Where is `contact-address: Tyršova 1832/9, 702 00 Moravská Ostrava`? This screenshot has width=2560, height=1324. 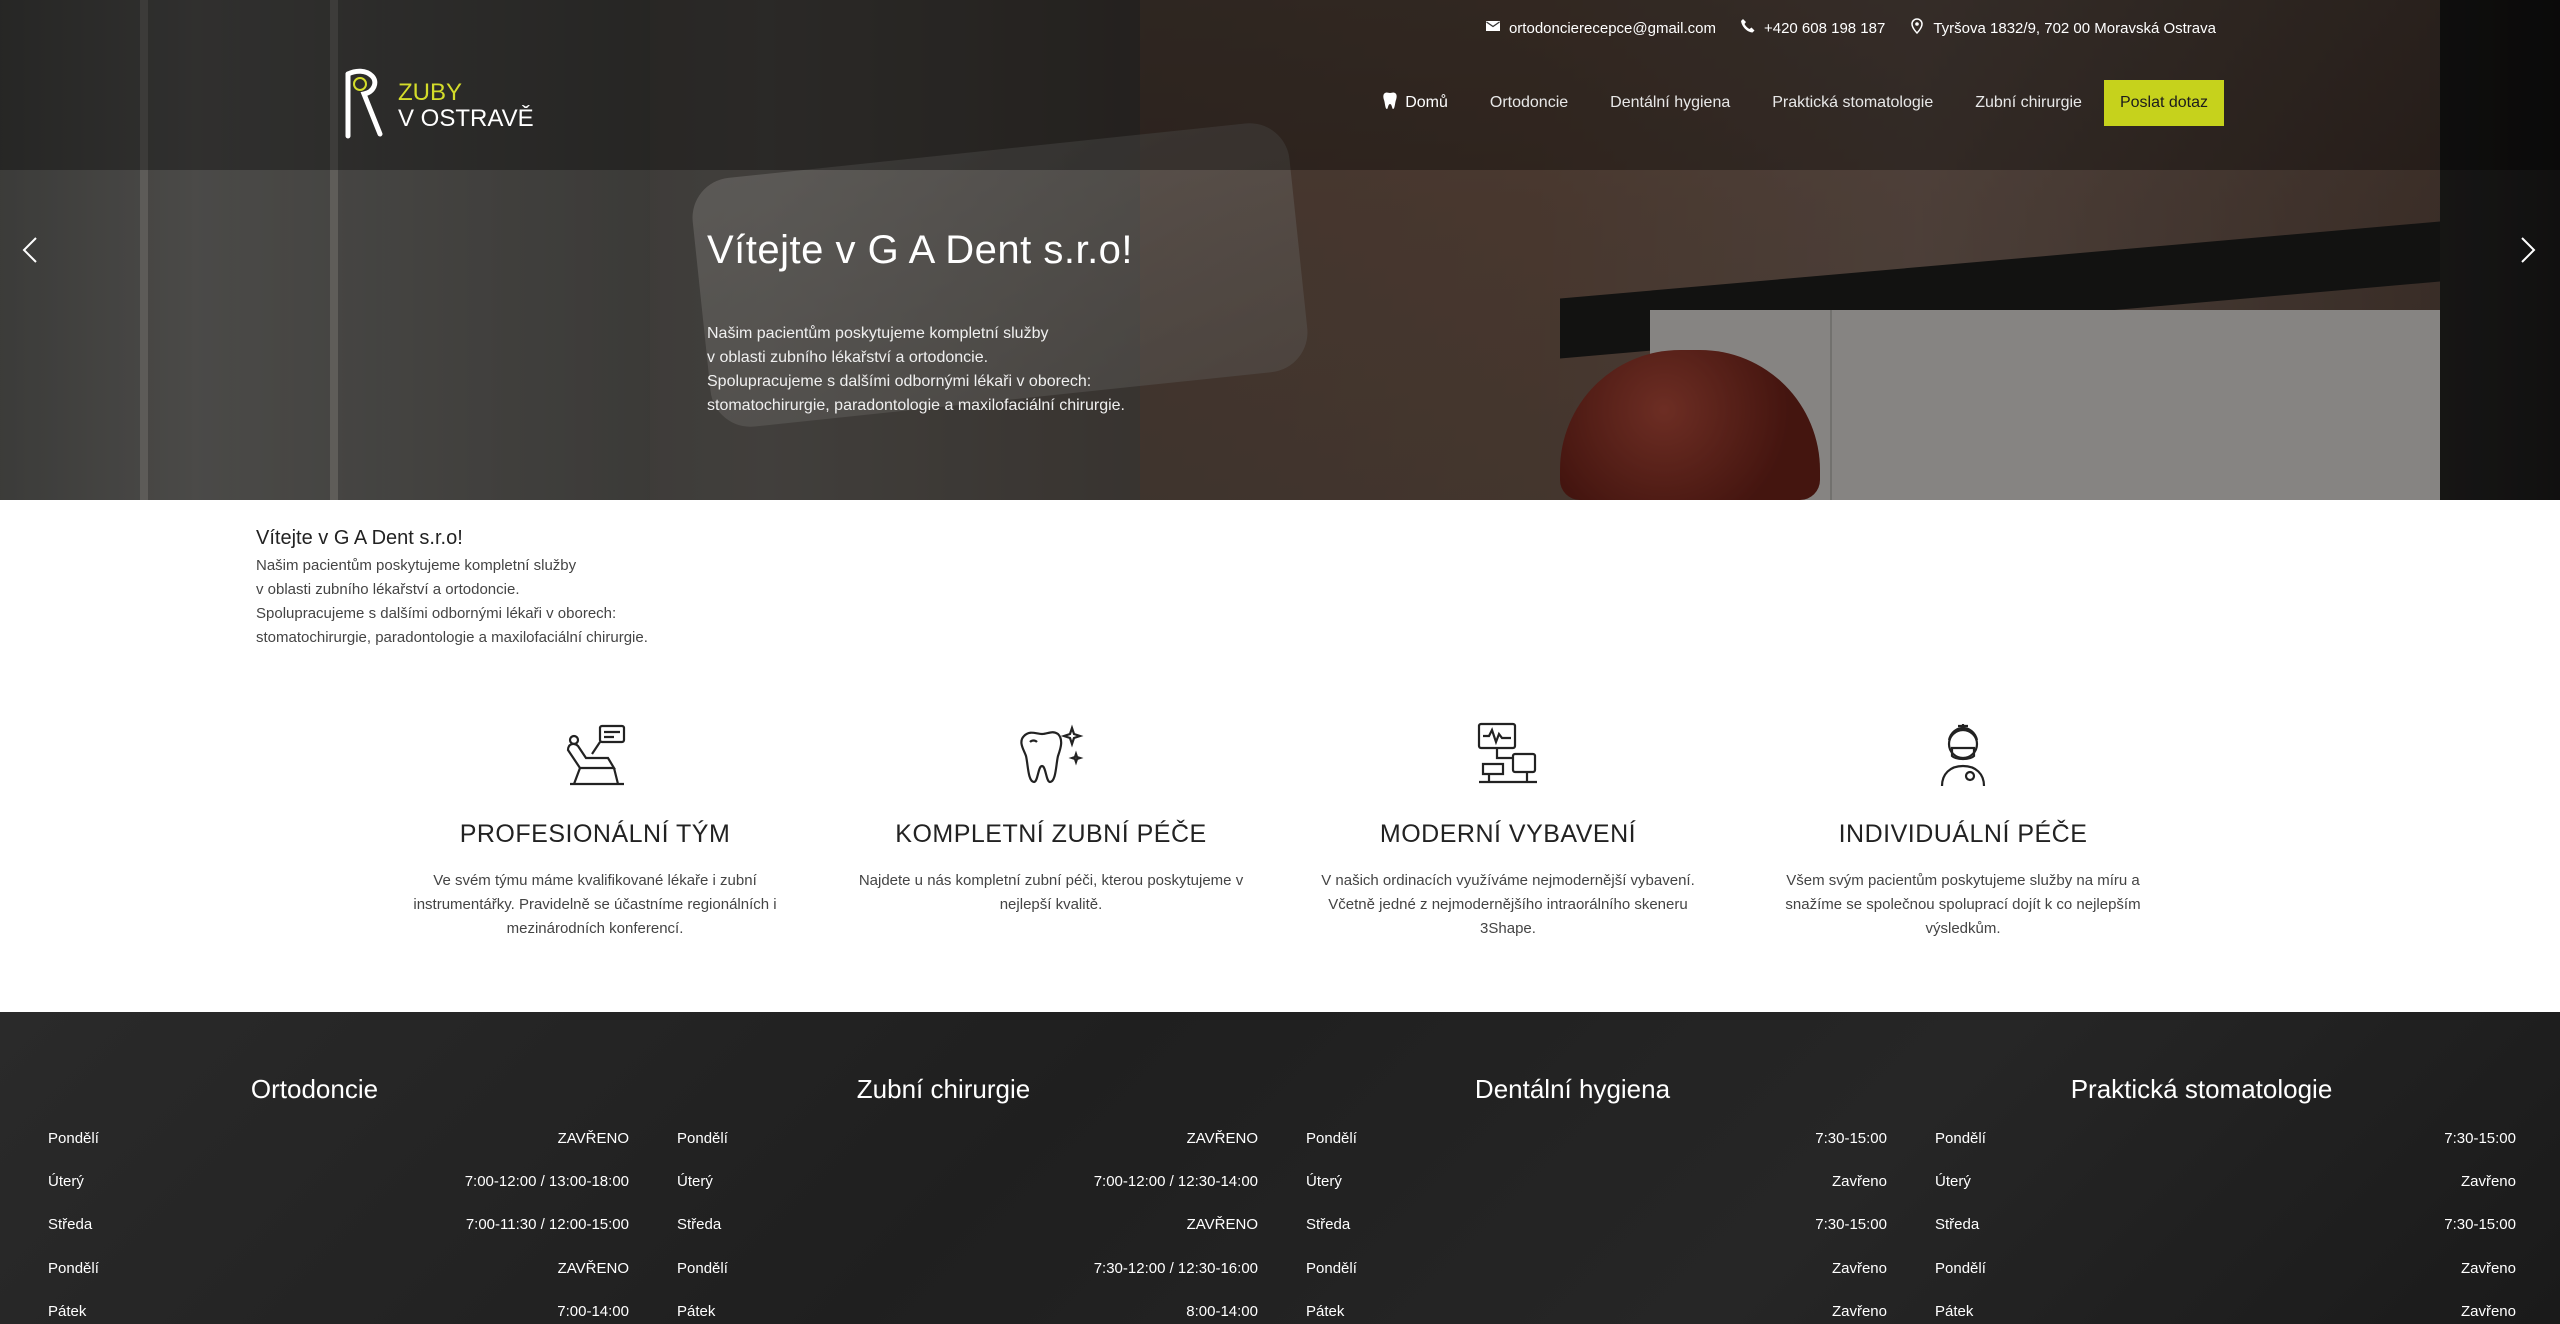 contact-address: Tyršova 1832/9, 702 00 Moravská Ostrava is located at coordinates (2062, 28).